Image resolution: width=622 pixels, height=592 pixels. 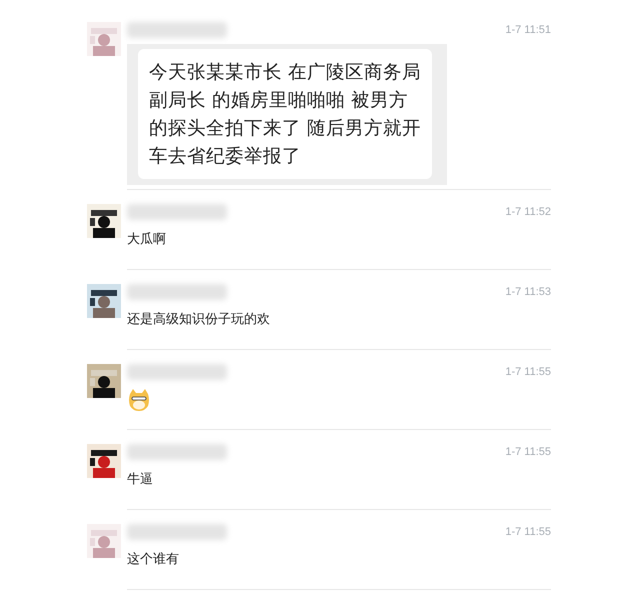 I want to click on message-time: 1-7 11:52, so click(x=528, y=211).